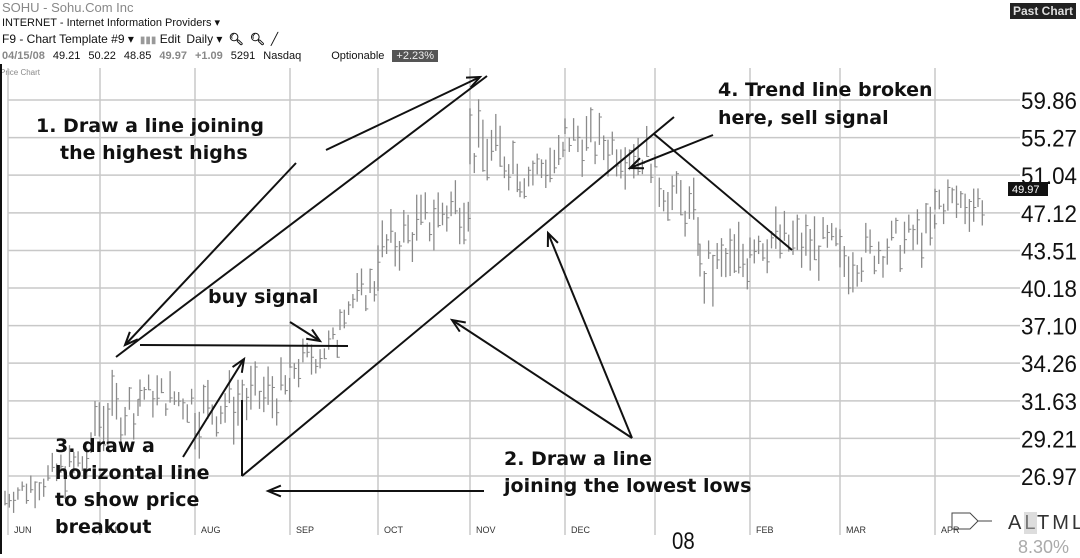 The height and width of the screenshot is (558, 1080). Describe the element at coordinates (394, 530) in the screenshot. I see `x-tick-label: OCT` at that location.